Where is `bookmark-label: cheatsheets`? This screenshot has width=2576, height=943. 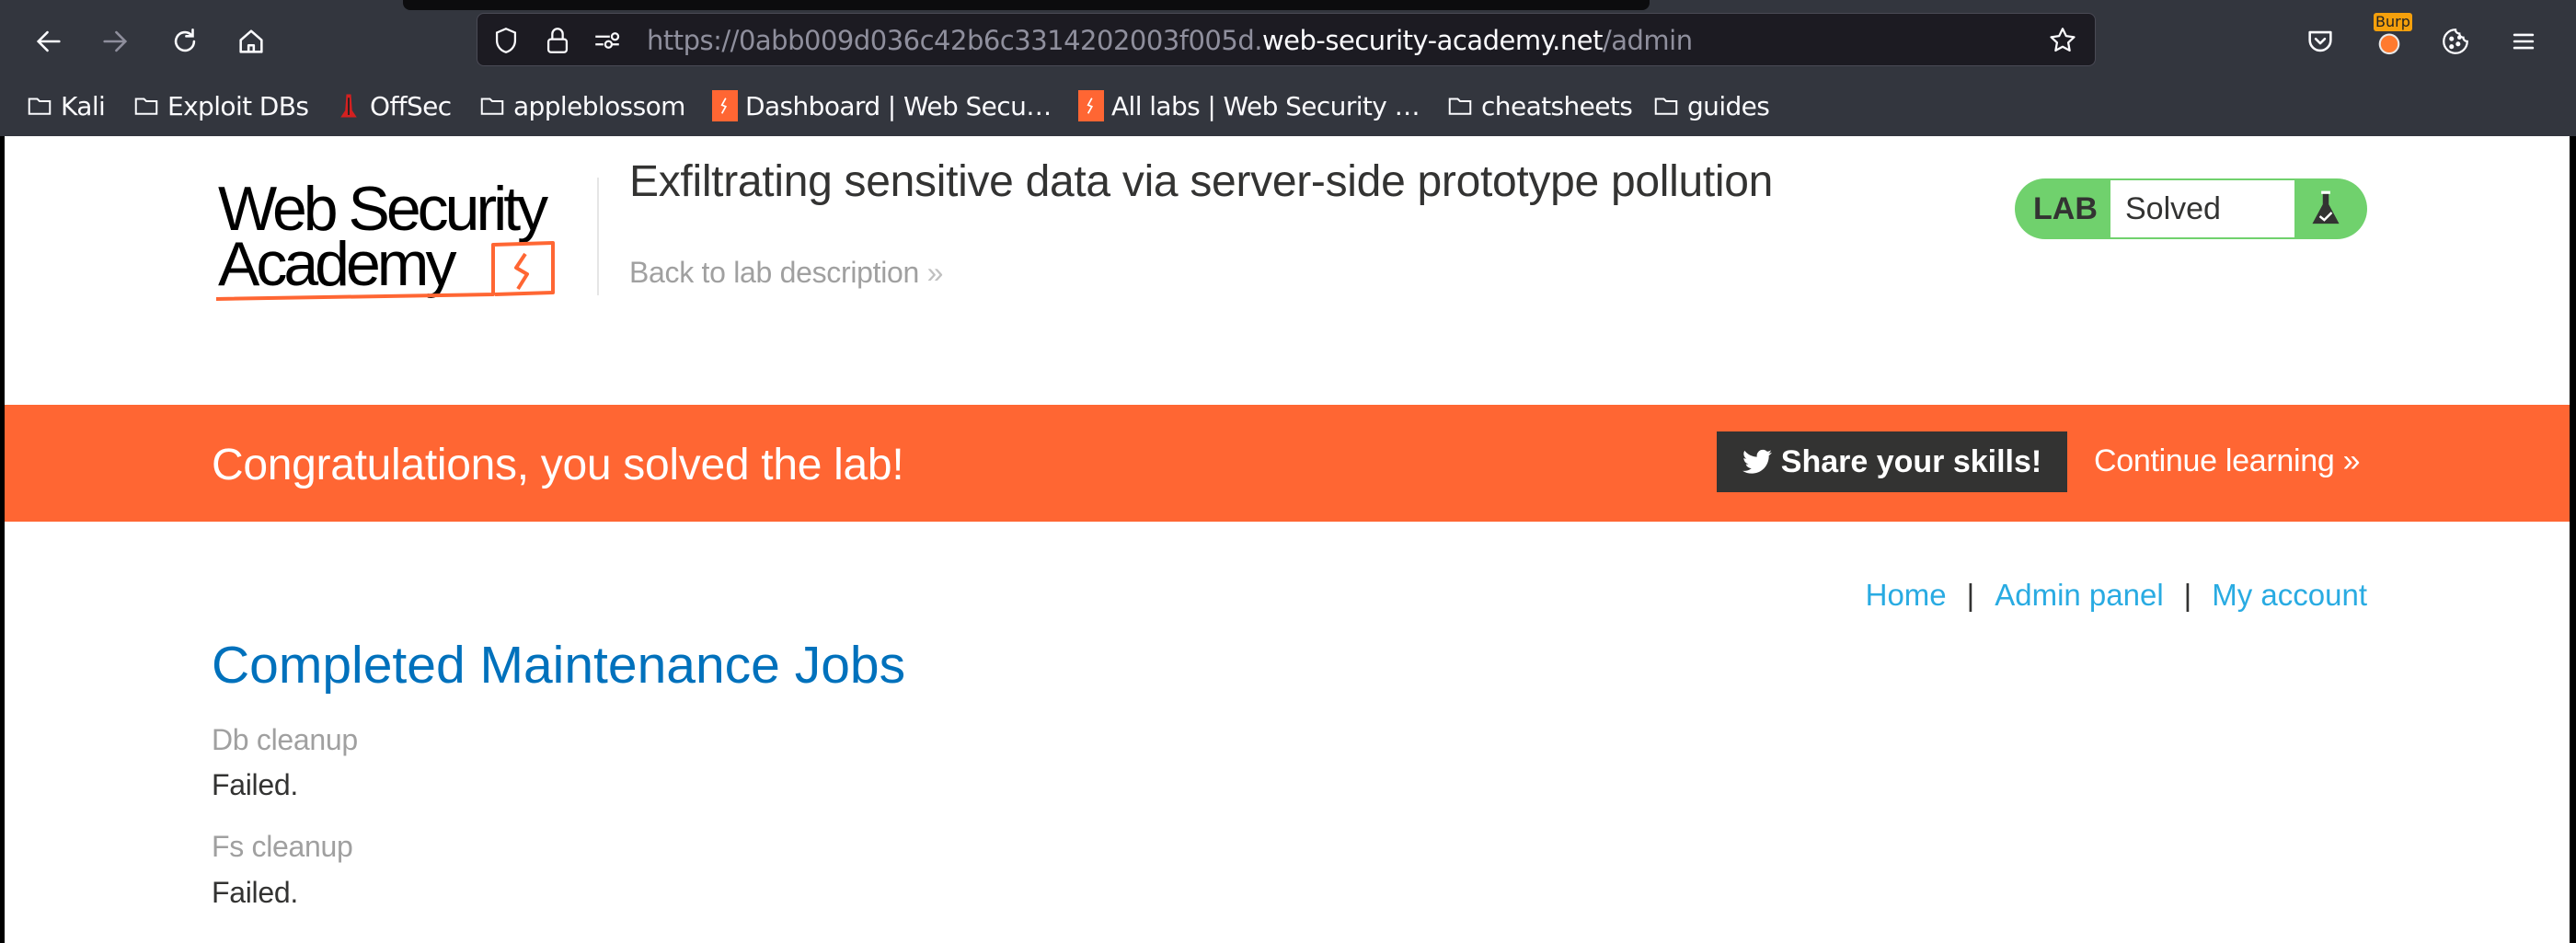 bookmark-label: cheatsheets is located at coordinates (1557, 105).